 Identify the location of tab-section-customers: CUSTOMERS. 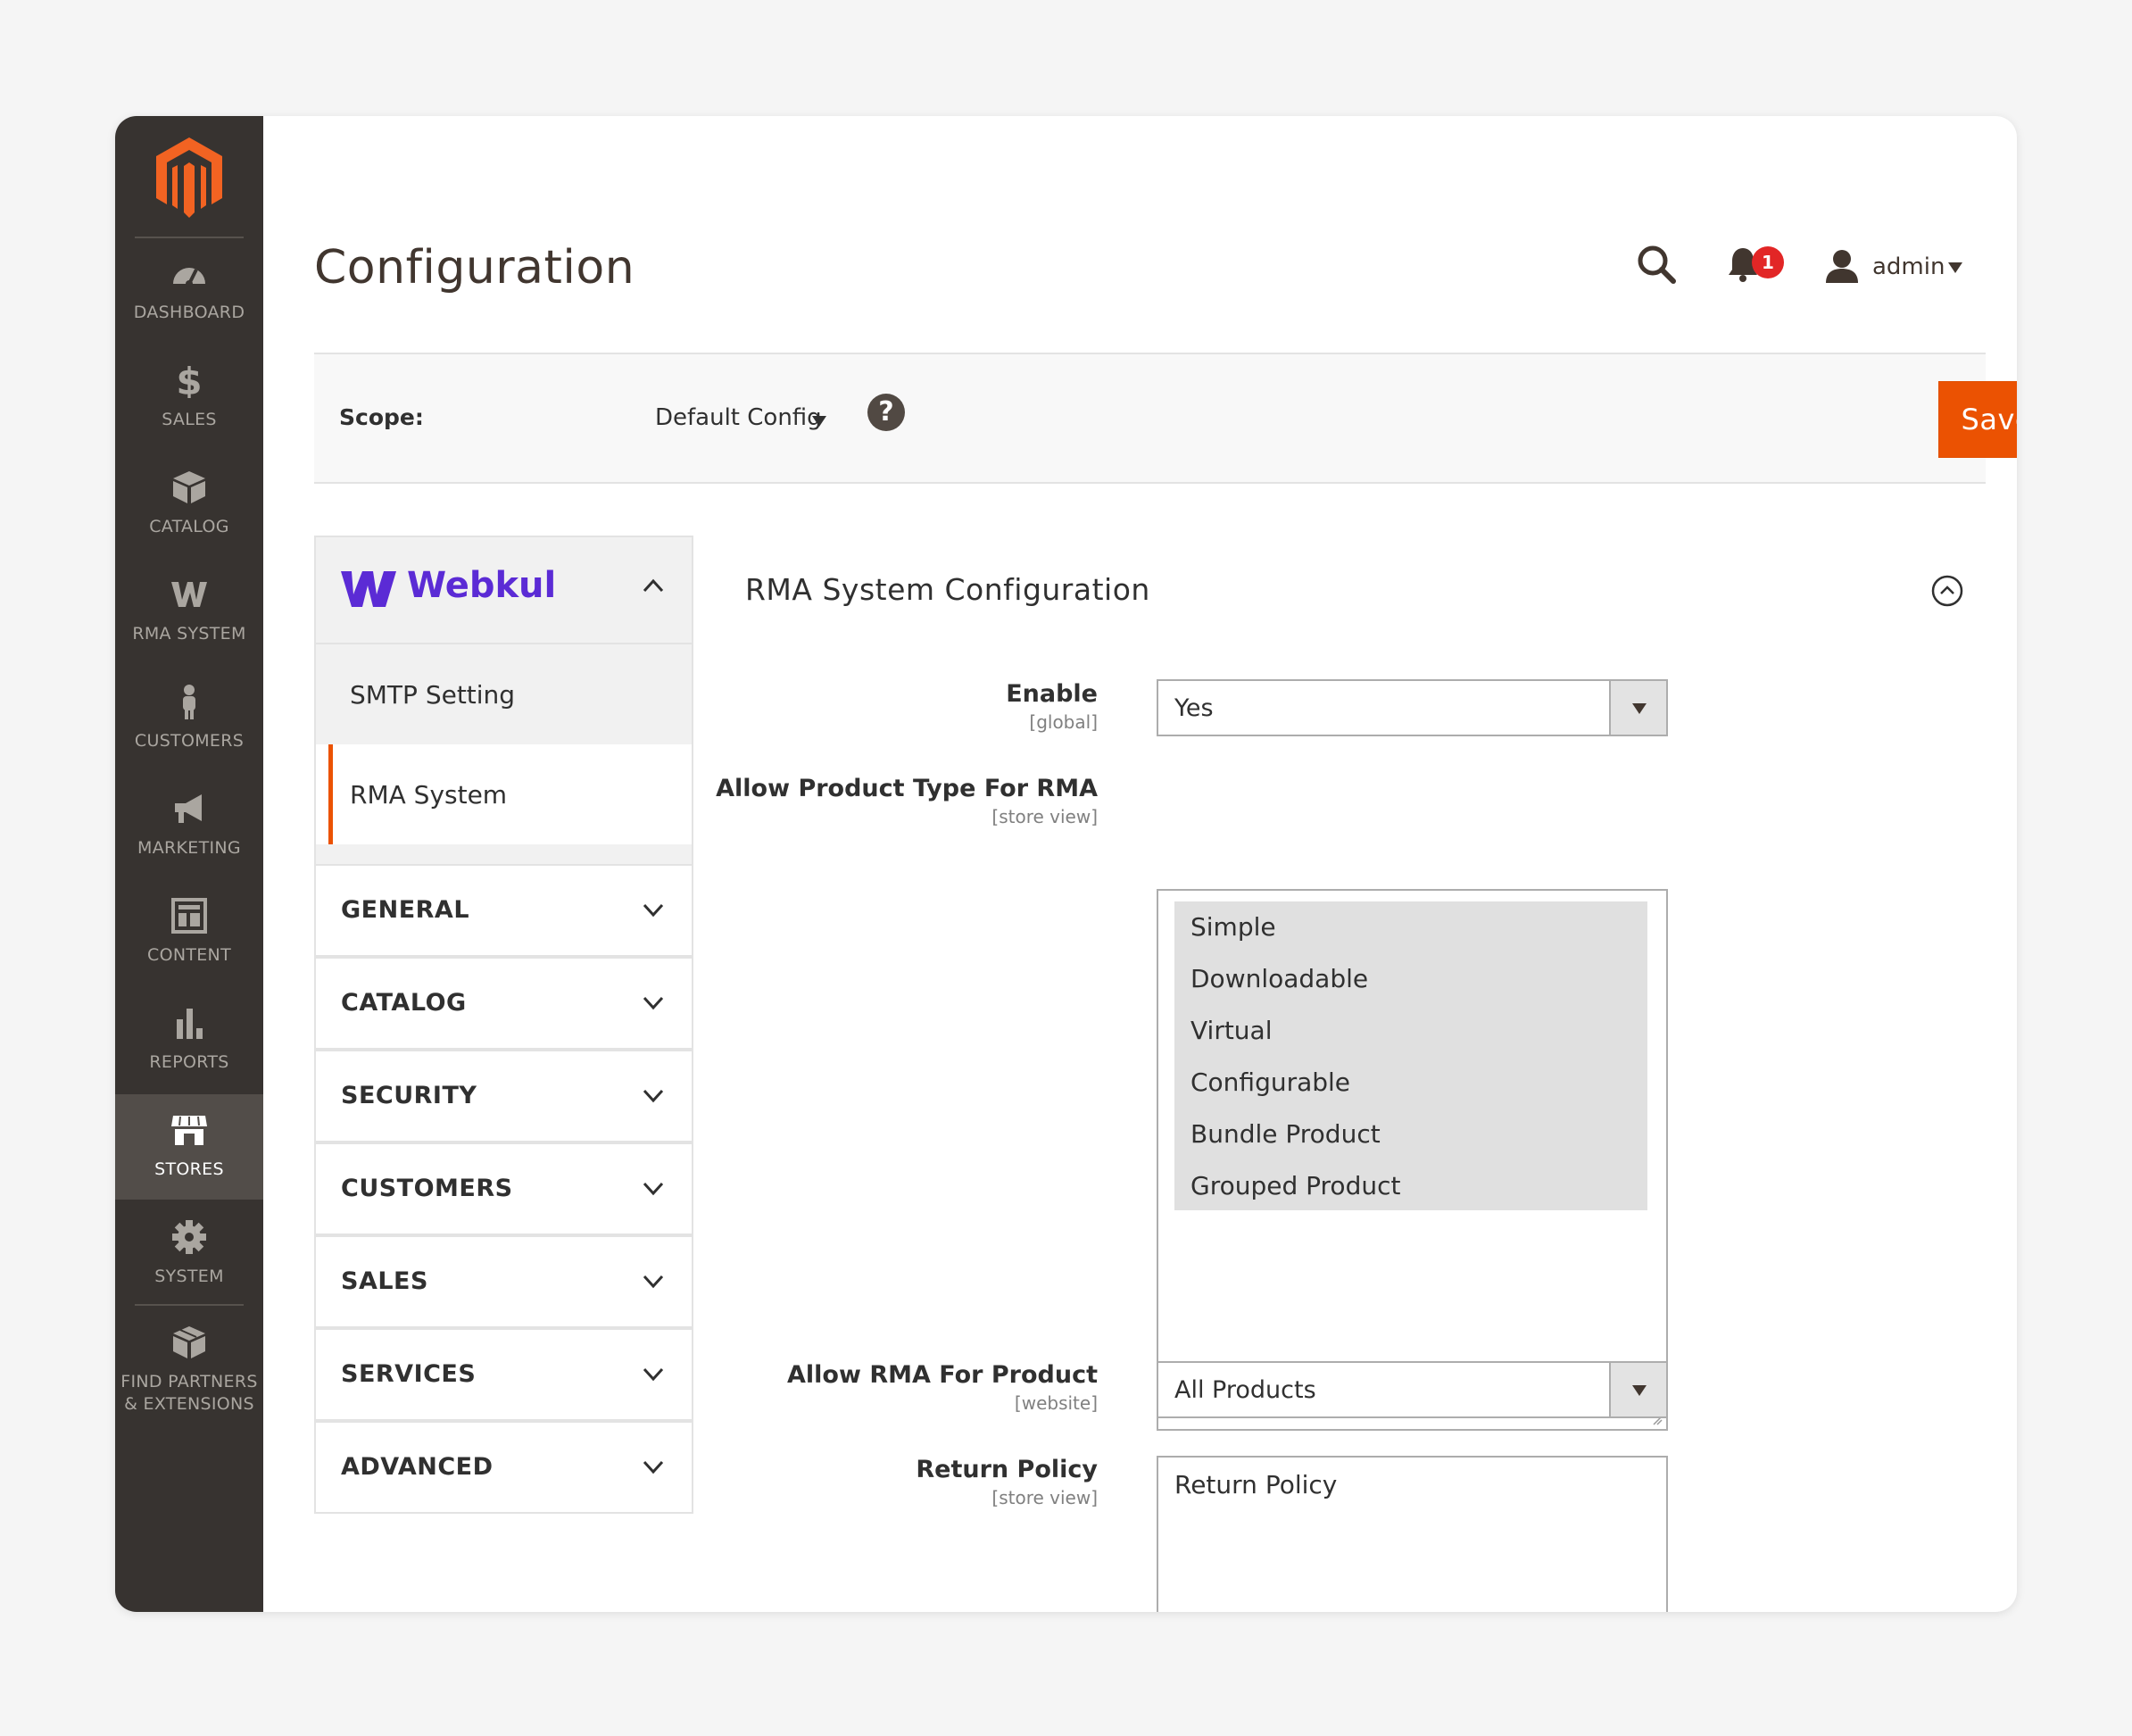
(503, 1188).